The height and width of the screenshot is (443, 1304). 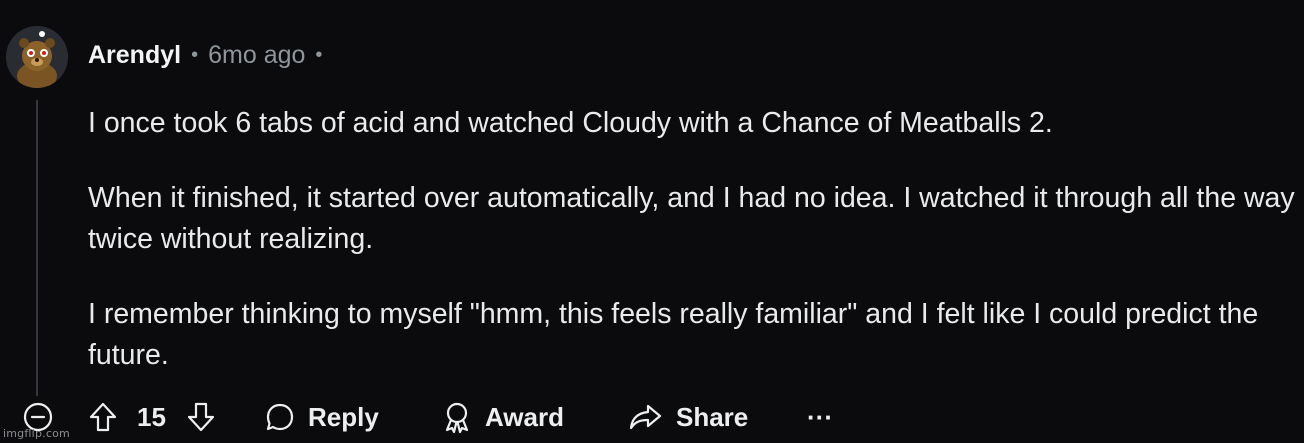 I want to click on more-options-icon: ···, so click(x=820, y=416).